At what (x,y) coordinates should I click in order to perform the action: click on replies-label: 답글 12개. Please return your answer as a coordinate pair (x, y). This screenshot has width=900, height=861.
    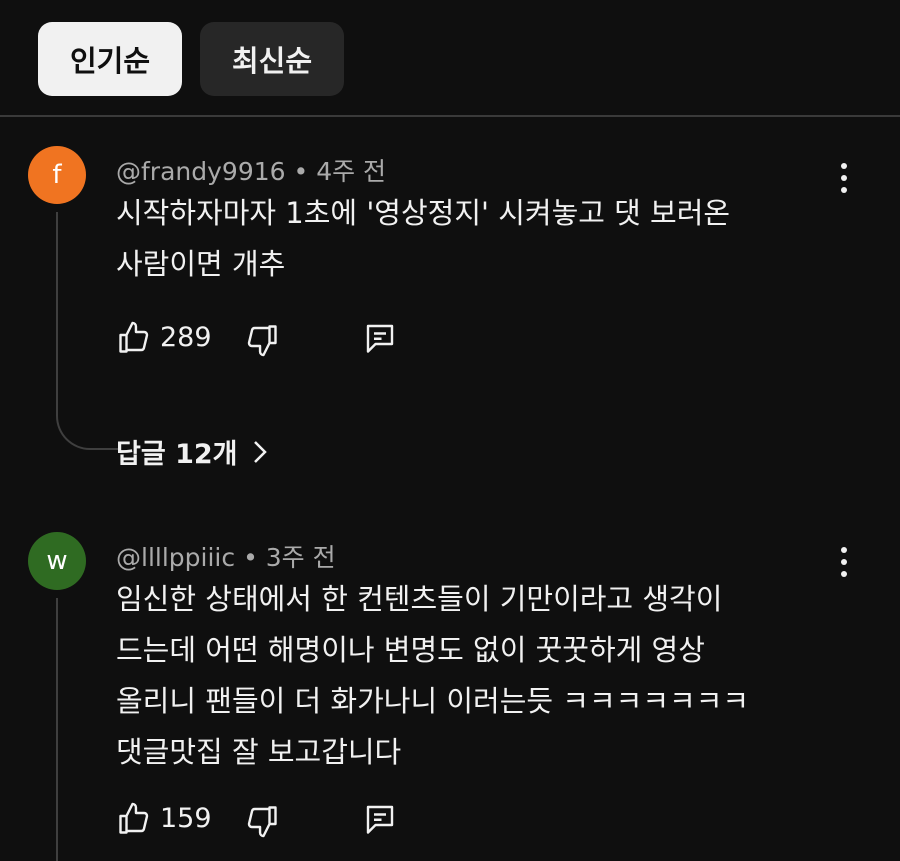
    Looking at the image, I should click on (177, 454).